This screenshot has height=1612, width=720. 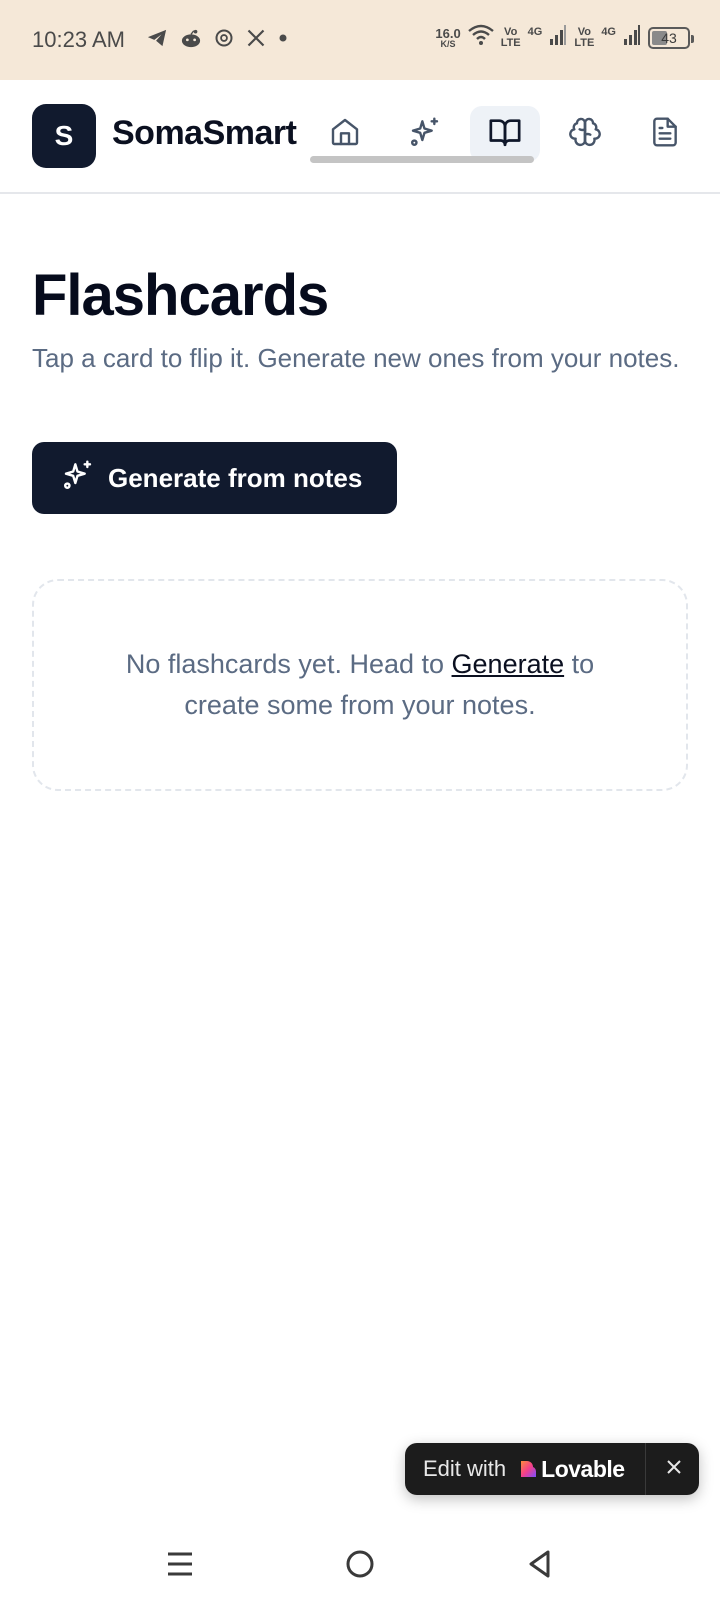 What do you see at coordinates (508, 664) in the screenshot?
I see `generate-link: Generate` at bounding box center [508, 664].